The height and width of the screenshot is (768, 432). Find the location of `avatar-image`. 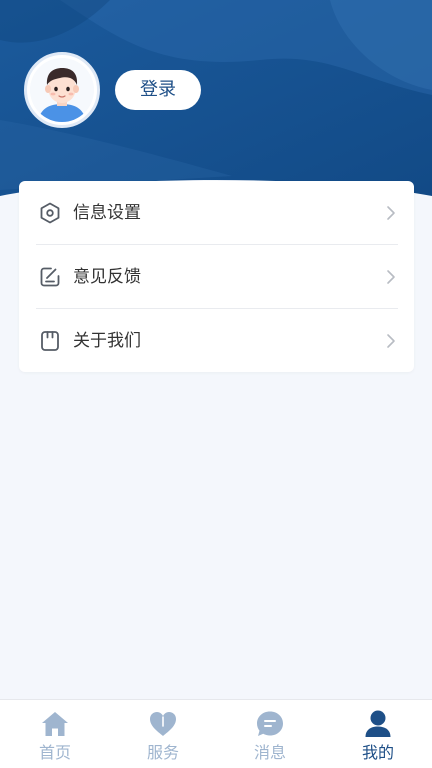

avatar-image is located at coordinates (62, 90).